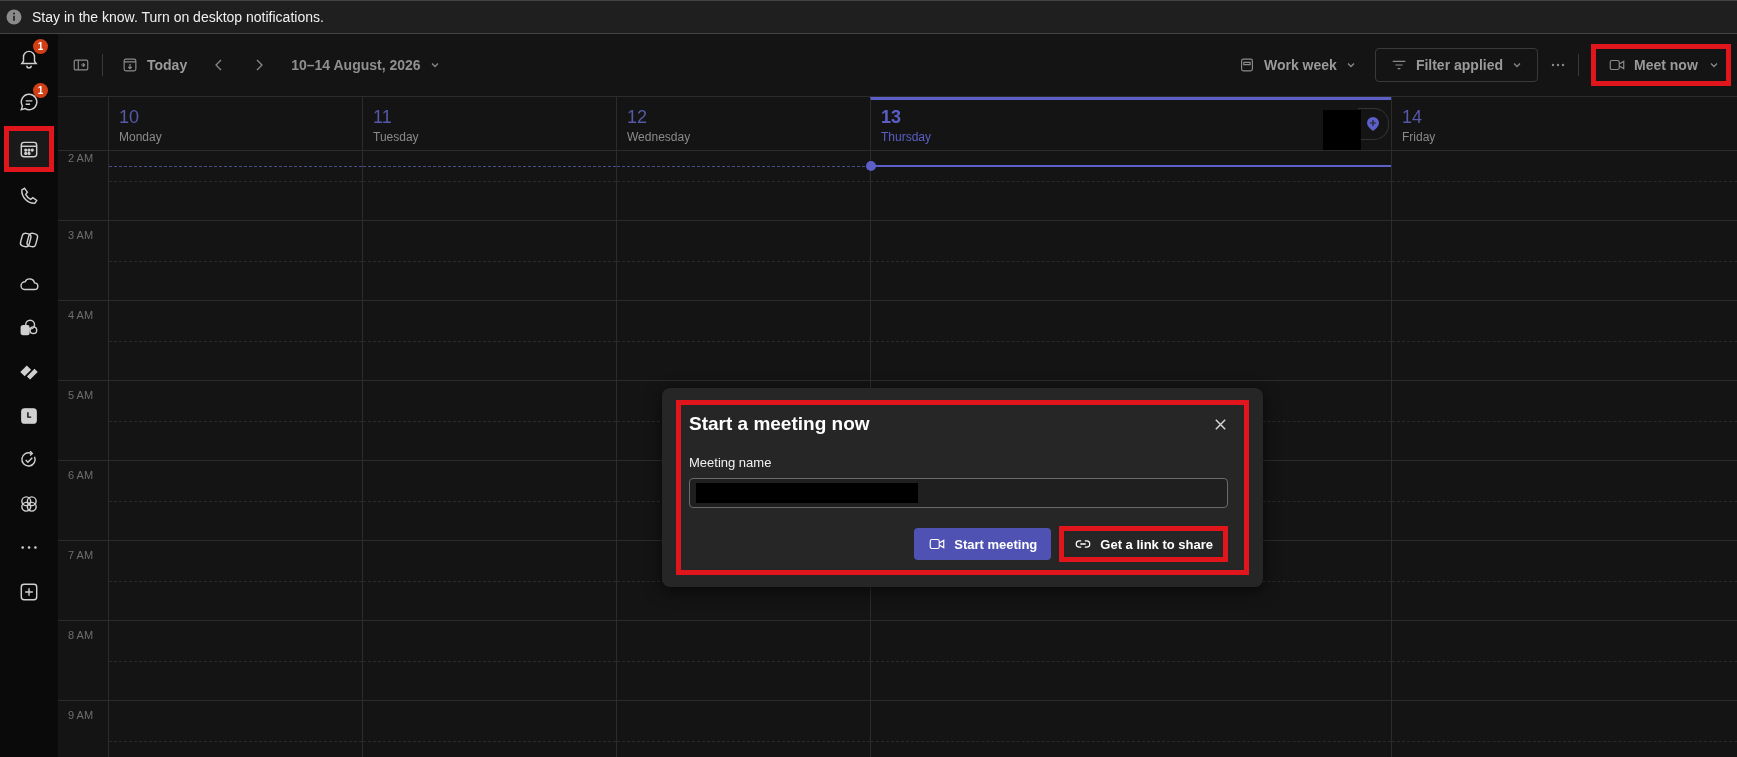 Image resolution: width=1737 pixels, height=757 pixels. I want to click on app-bar-item, so click(29, 149).